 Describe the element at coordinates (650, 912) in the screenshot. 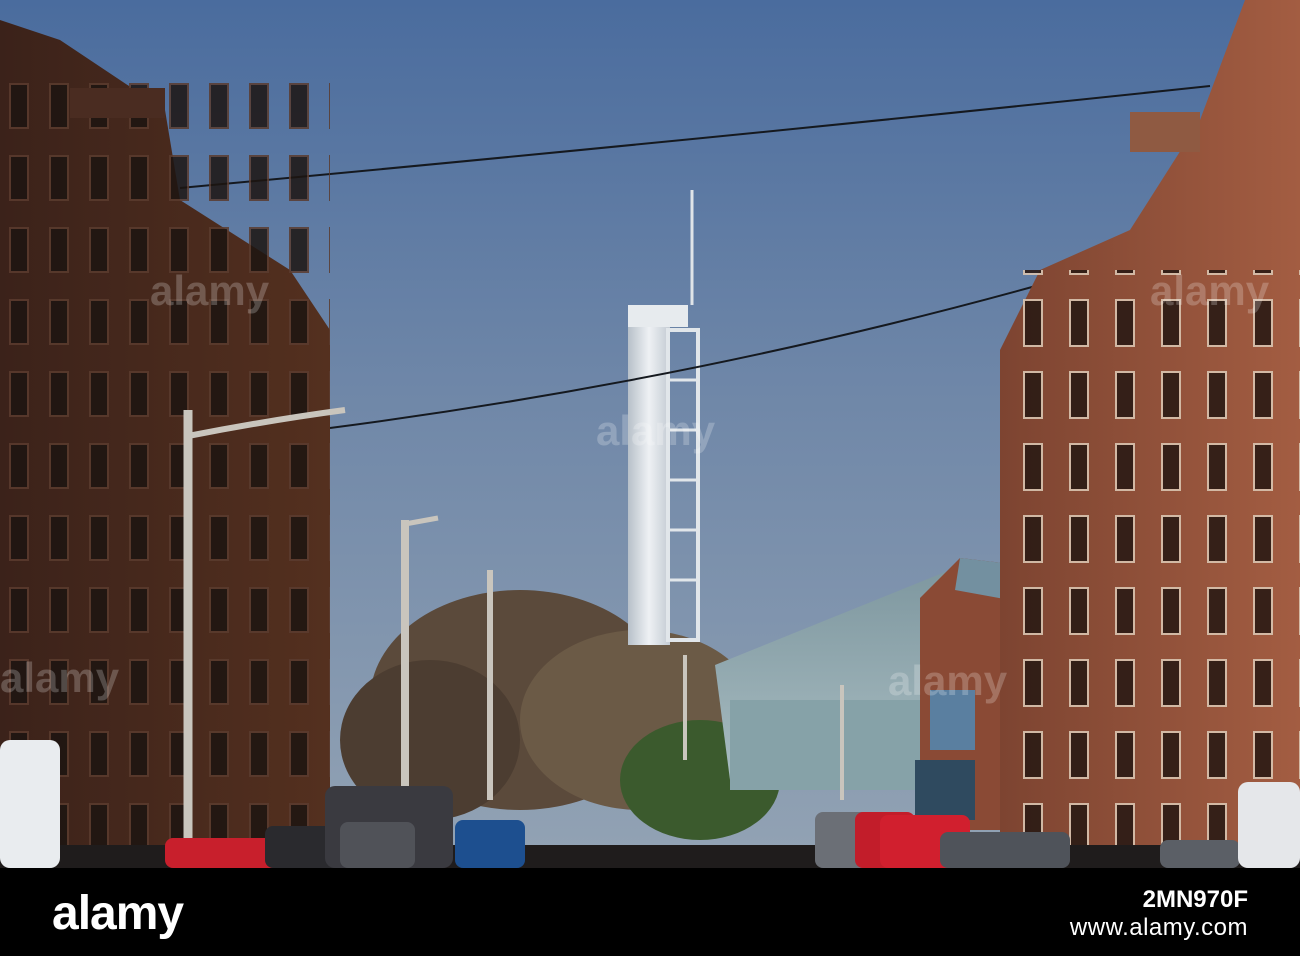

I see `footer-bar: alamy 2MN970F www.alamy.com` at that location.